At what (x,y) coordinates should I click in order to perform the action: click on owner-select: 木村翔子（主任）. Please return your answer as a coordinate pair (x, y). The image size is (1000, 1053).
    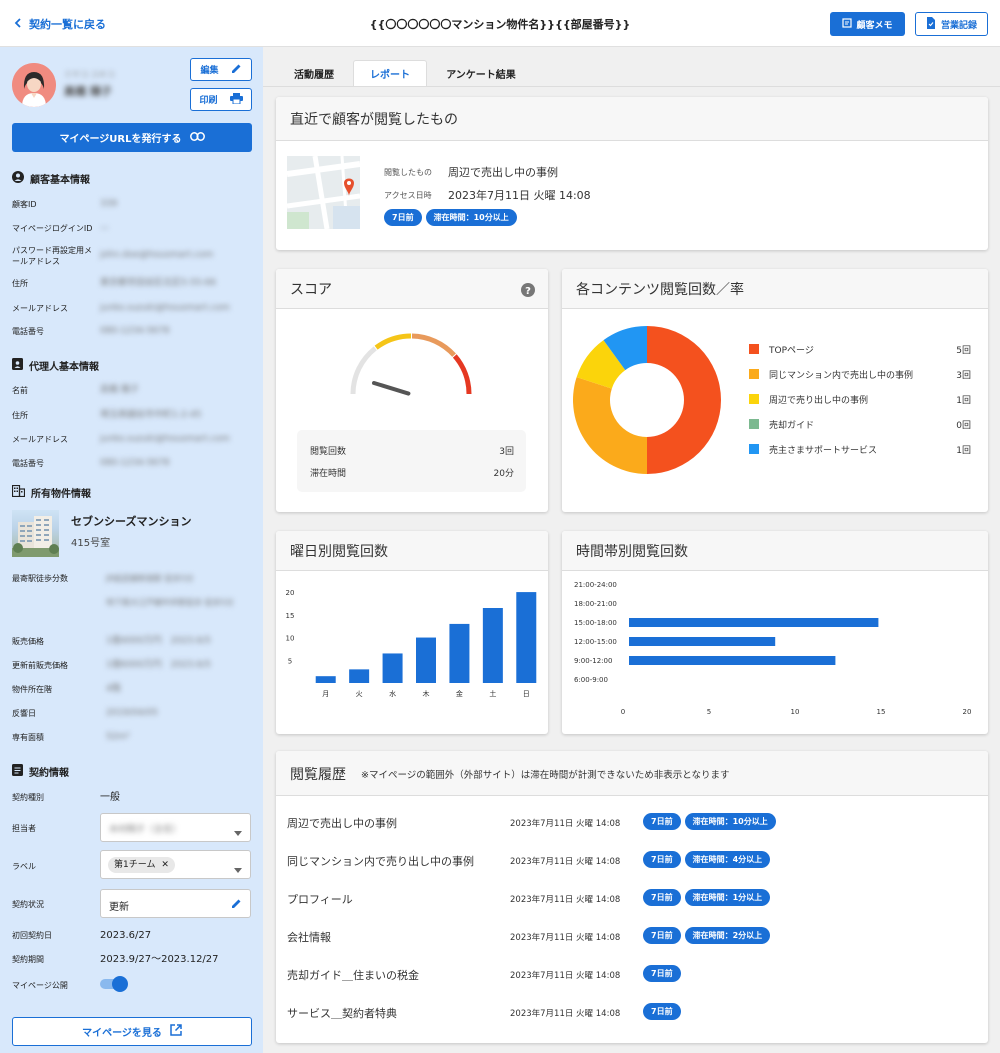
    Looking at the image, I should click on (175, 827).